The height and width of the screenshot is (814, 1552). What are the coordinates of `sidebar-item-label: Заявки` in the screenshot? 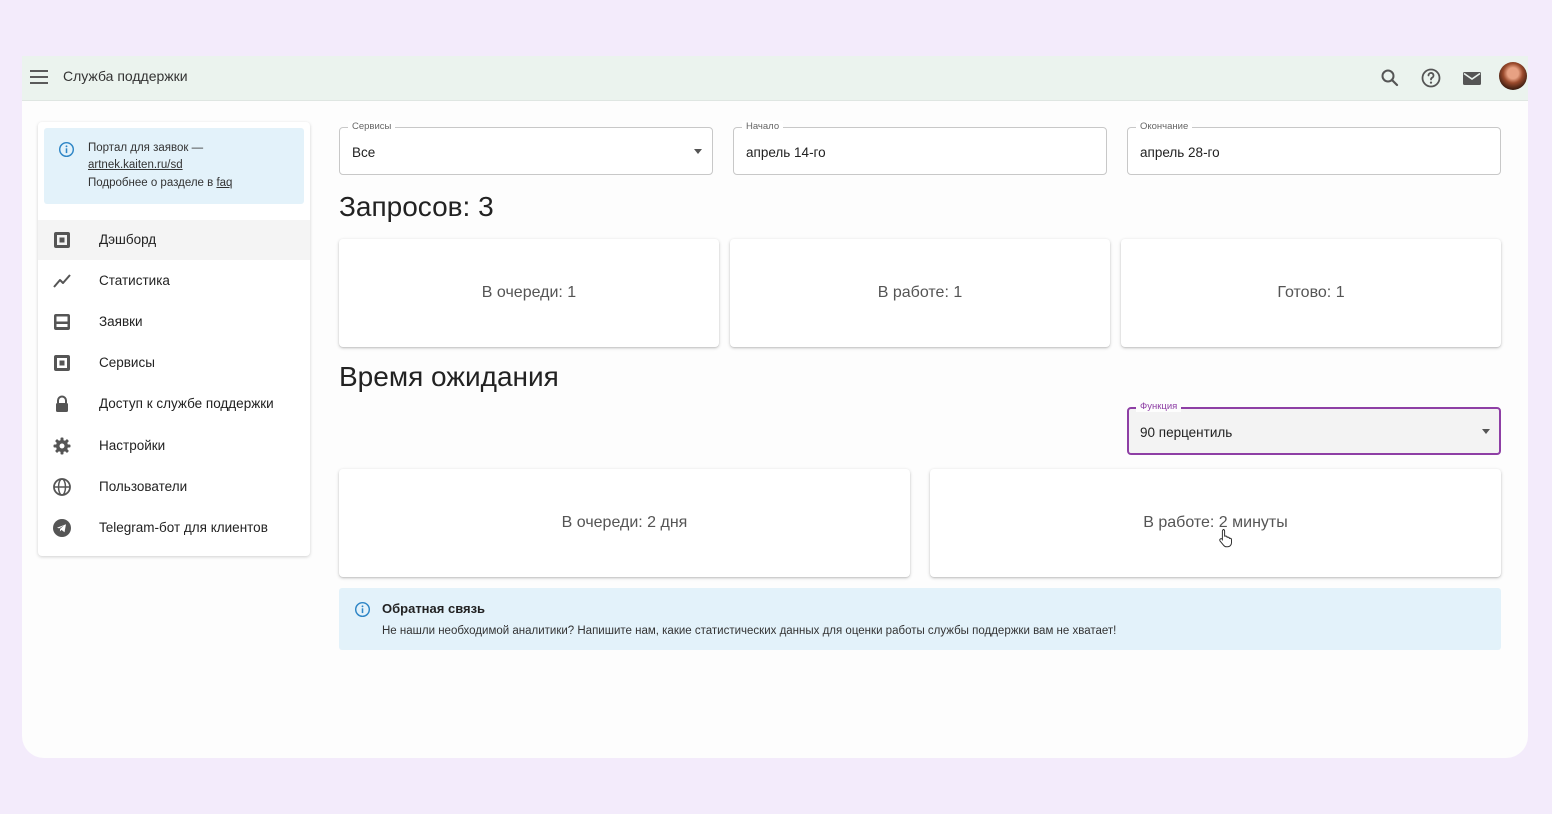 It's located at (121, 321).